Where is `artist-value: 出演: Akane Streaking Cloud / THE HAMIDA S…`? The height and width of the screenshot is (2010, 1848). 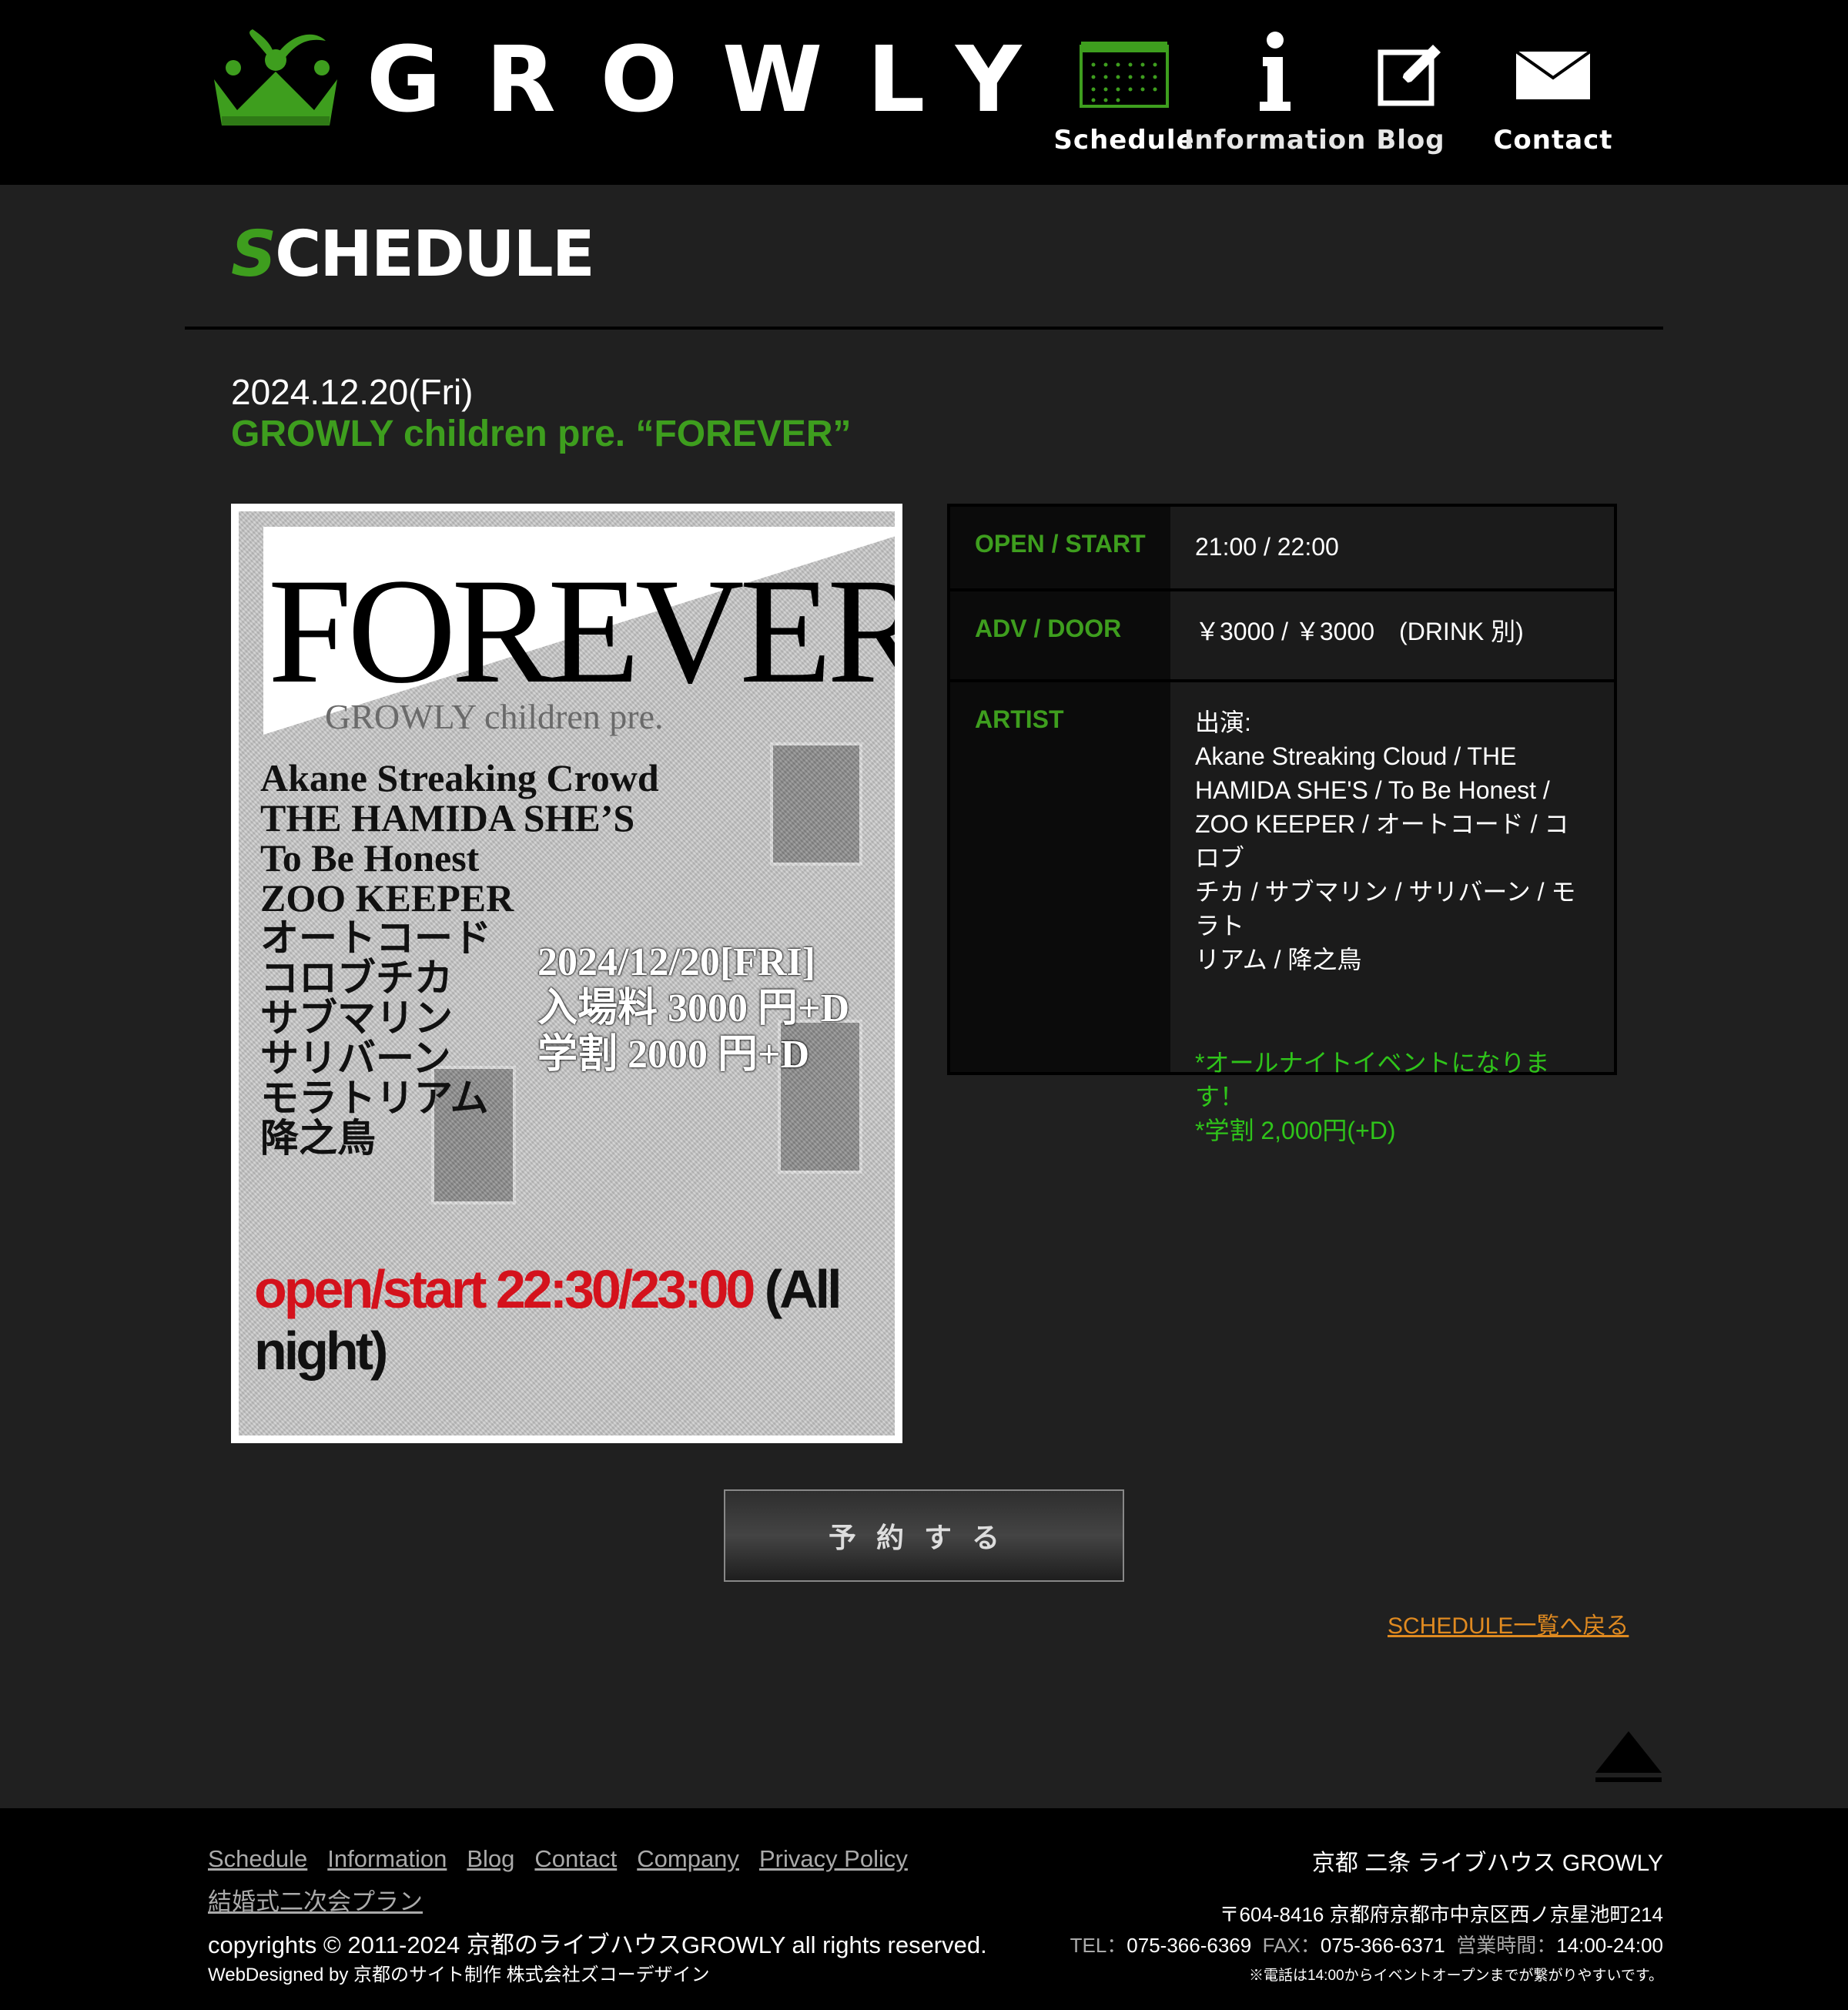
artist-value: 出演: Akane Streaking Cloud / THE HAMIDA S… is located at coordinates (1392, 913).